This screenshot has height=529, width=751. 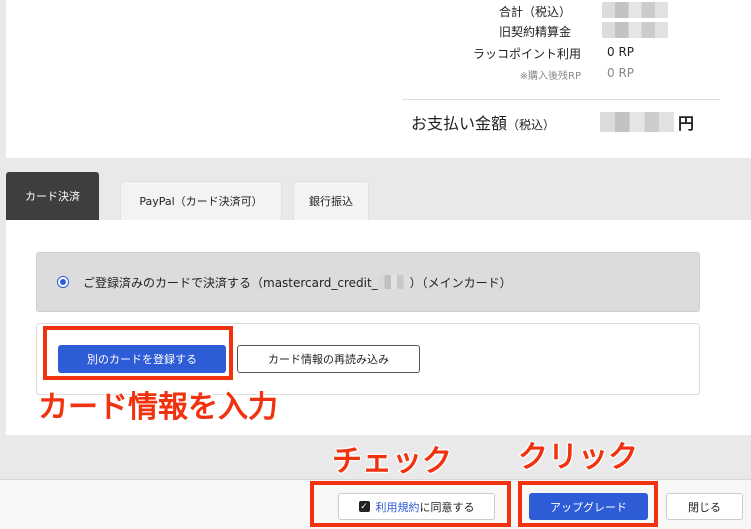 I want to click on remaining-value: 0 RP, so click(x=621, y=73).